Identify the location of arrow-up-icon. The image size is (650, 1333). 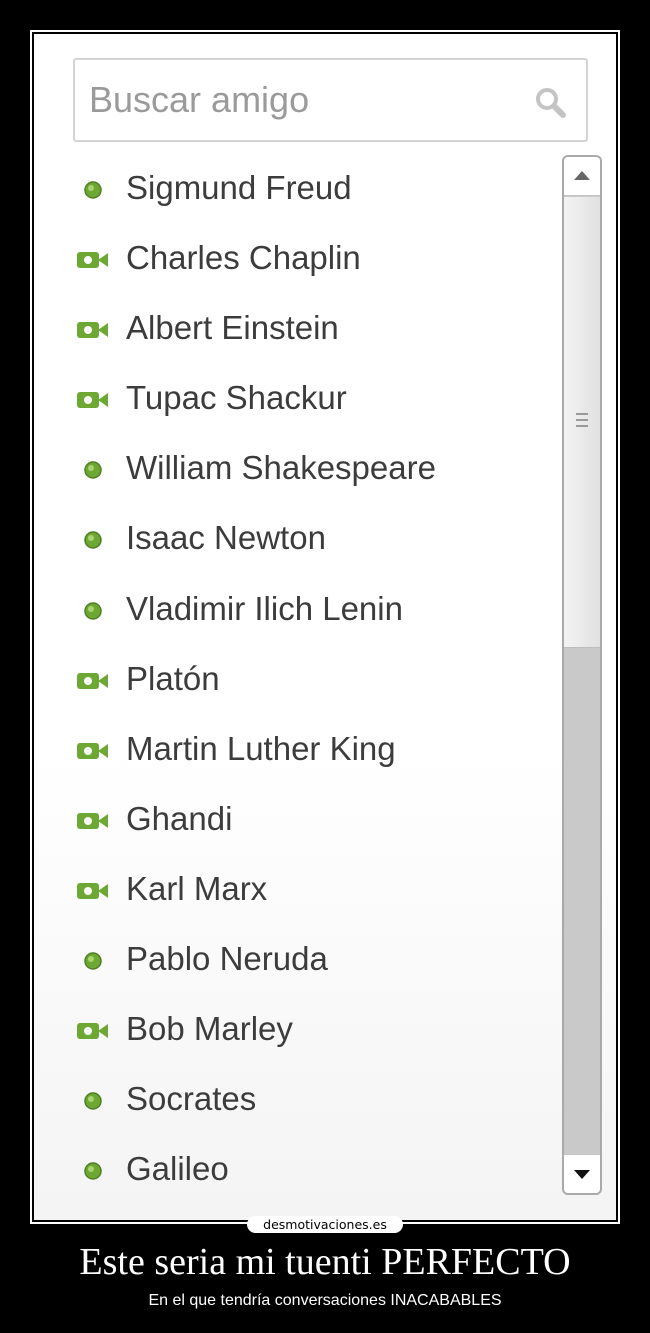
(582, 175).